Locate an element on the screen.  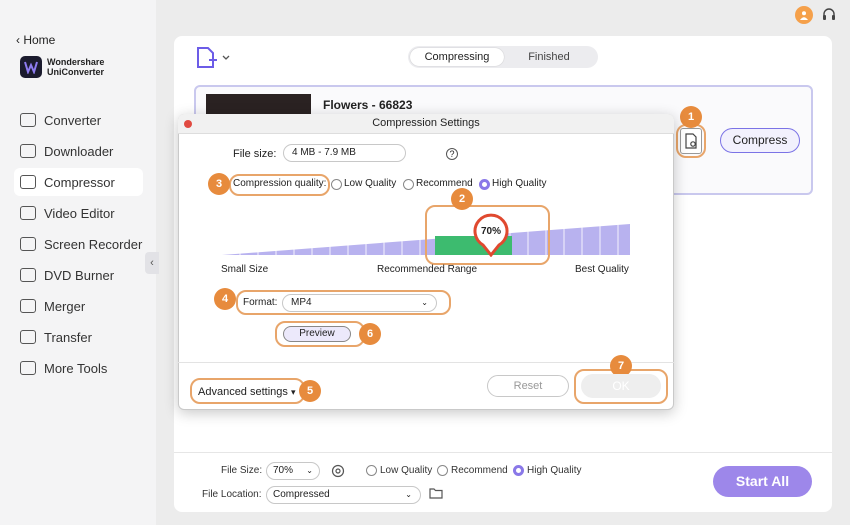
dialog-radio-low is located at coordinates (336, 184).